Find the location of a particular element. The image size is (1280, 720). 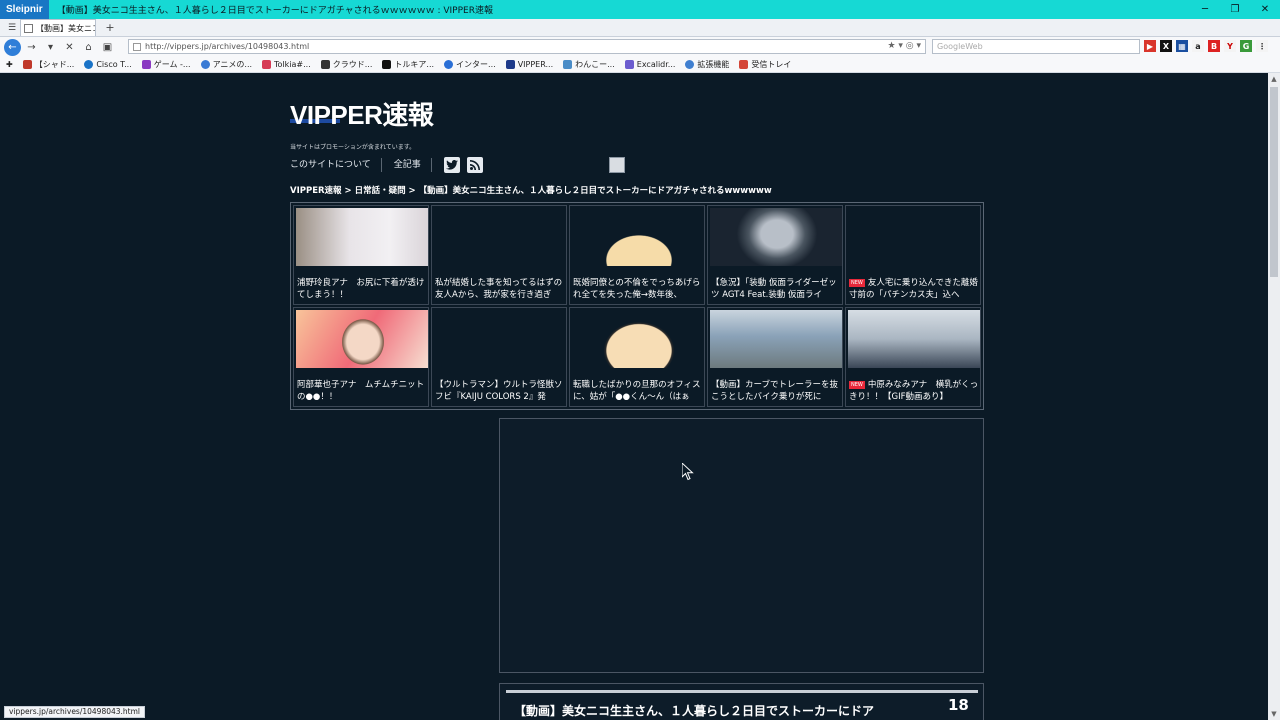

back-button: ← is located at coordinates (12, 47).